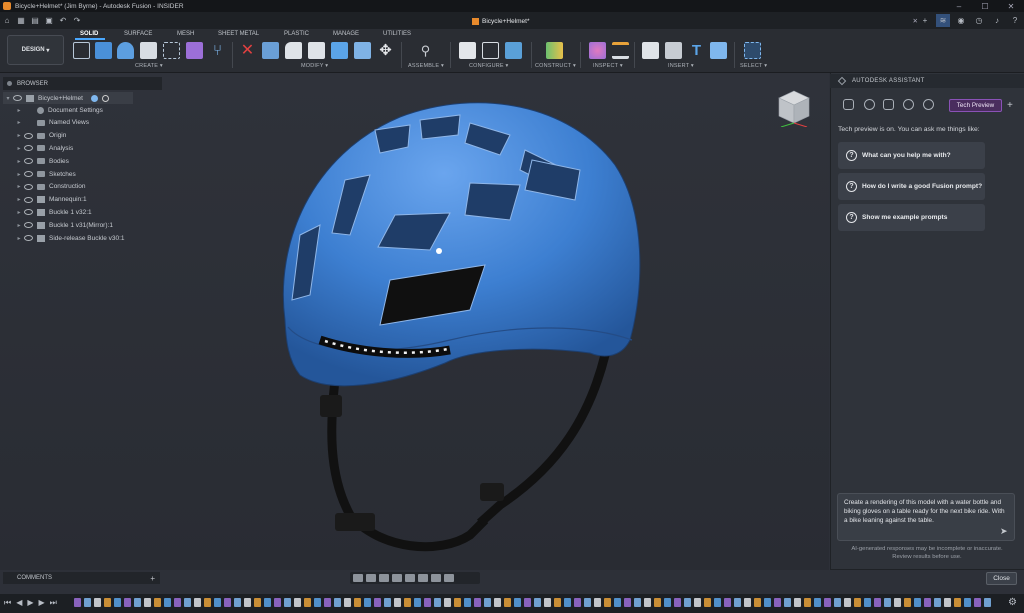  Describe the element at coordinates (339, 50) in the screenshot. I see `move-icon` at that location.